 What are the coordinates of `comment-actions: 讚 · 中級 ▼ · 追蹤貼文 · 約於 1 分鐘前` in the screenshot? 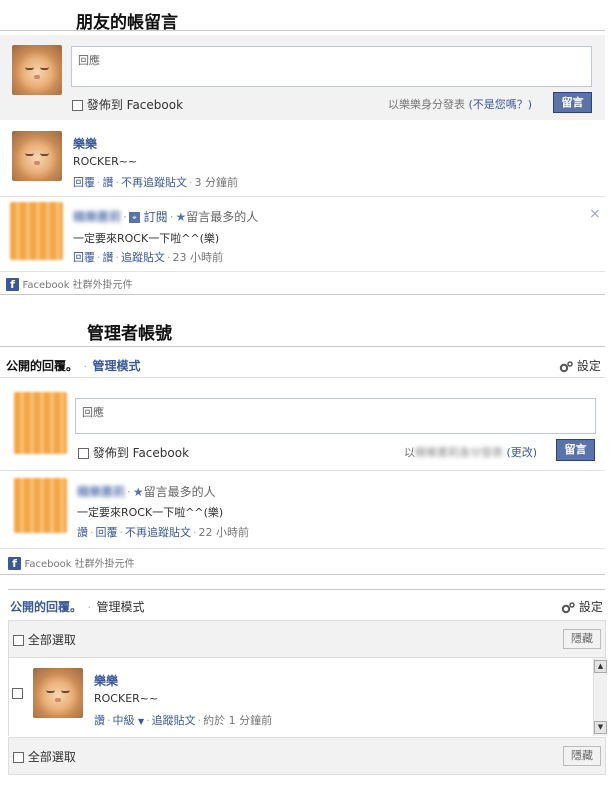 It's located at (183, 720).